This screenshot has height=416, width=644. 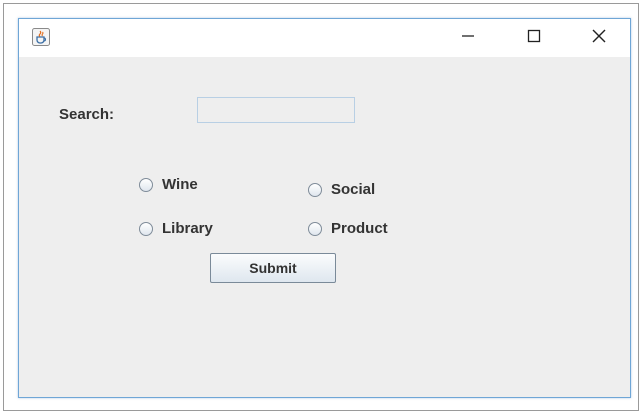 I want to click on title-bar, so click(x=324, y=38).